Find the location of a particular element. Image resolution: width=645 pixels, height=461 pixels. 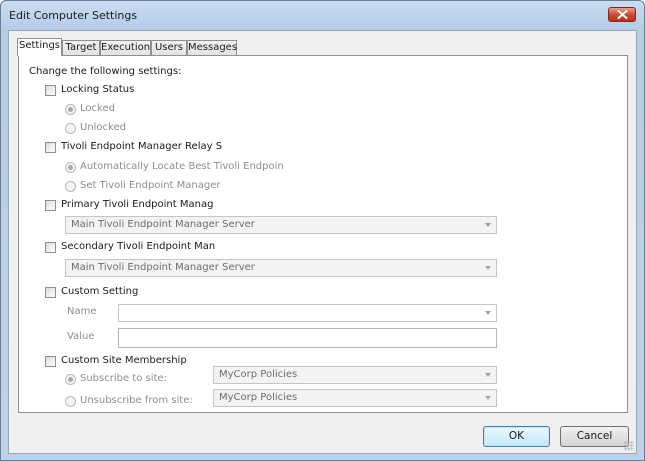

unsubscribe-site-label: Unsubscribe from site: is located at coordinates (136, 400).